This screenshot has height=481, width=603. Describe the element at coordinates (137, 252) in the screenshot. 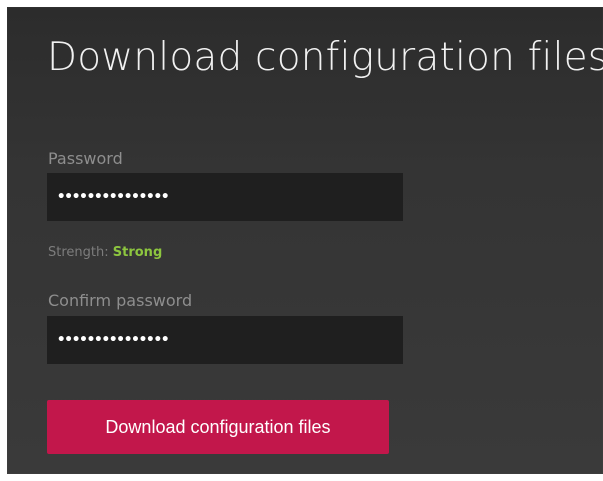

I see `strength-value: Strong` at that location.